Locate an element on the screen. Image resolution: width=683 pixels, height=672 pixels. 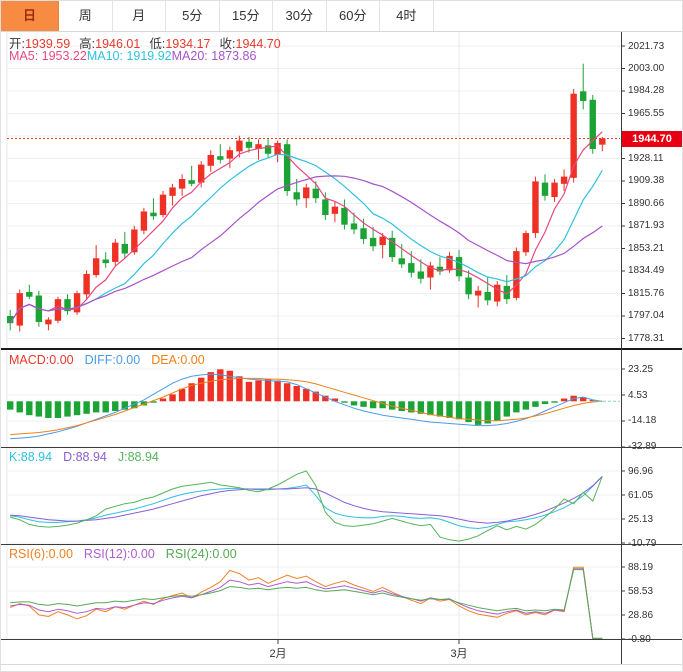
tab-60分: 60分 is located at coordinates (353, 16).